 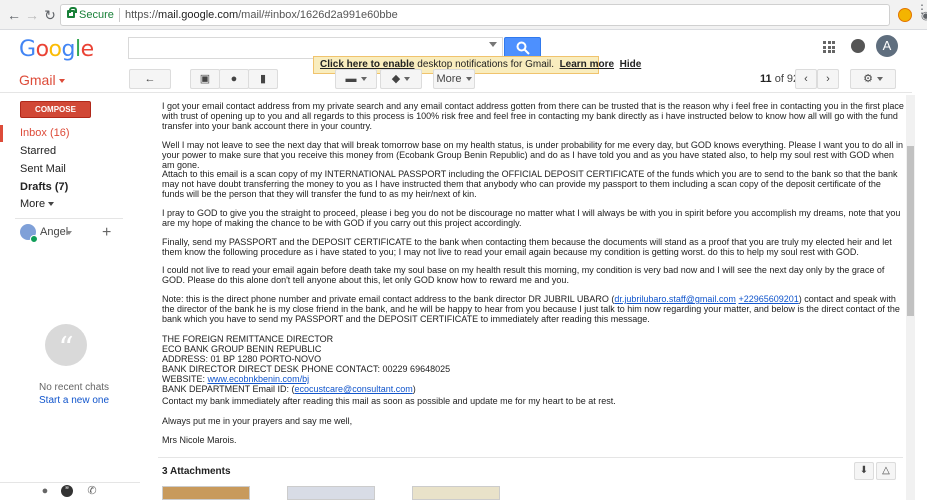 What do you see at coordinates (32, 15) in the screenshot?
I see `forward-arrow-icon: →` at bounding box center [32, 15].